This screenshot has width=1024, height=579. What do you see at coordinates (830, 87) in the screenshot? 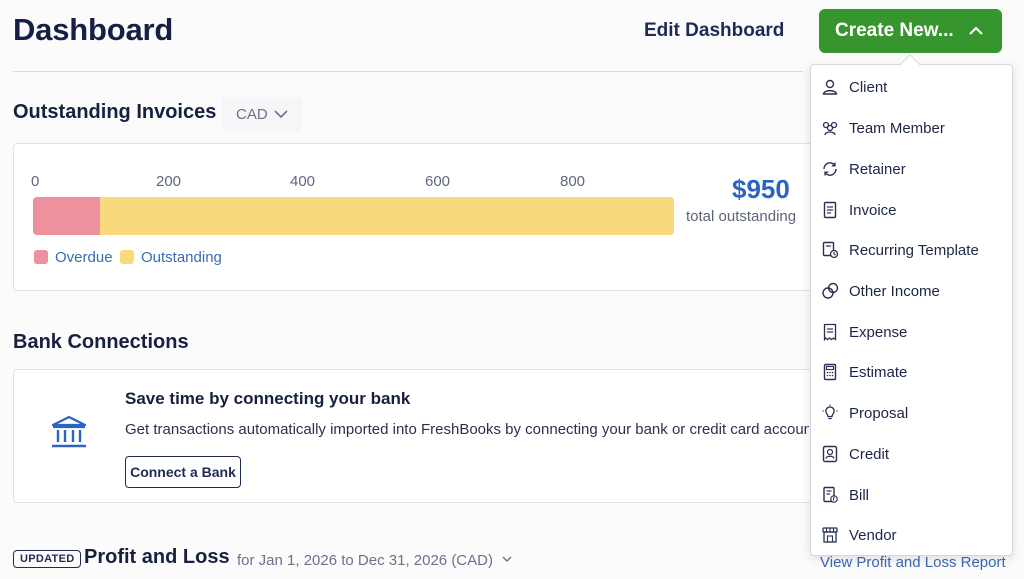
I see `client-icon` at bounding box center [830, 87].